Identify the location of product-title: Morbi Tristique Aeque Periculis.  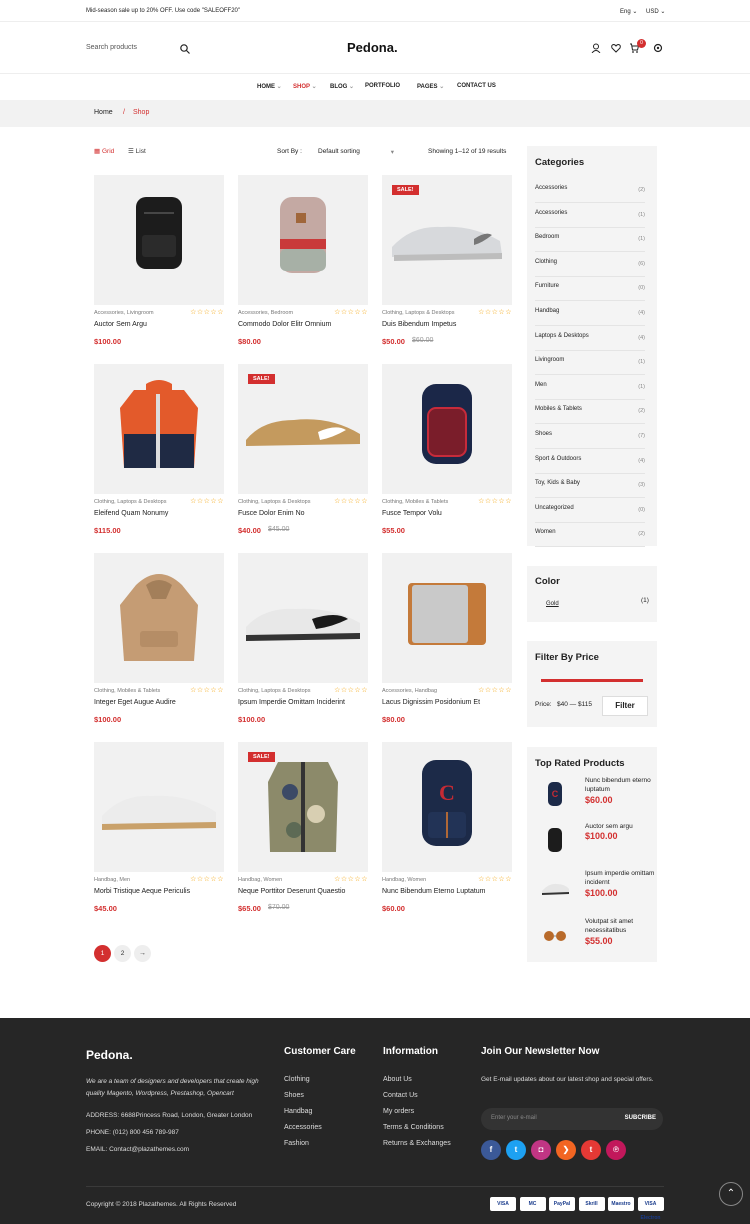
(142, 891).